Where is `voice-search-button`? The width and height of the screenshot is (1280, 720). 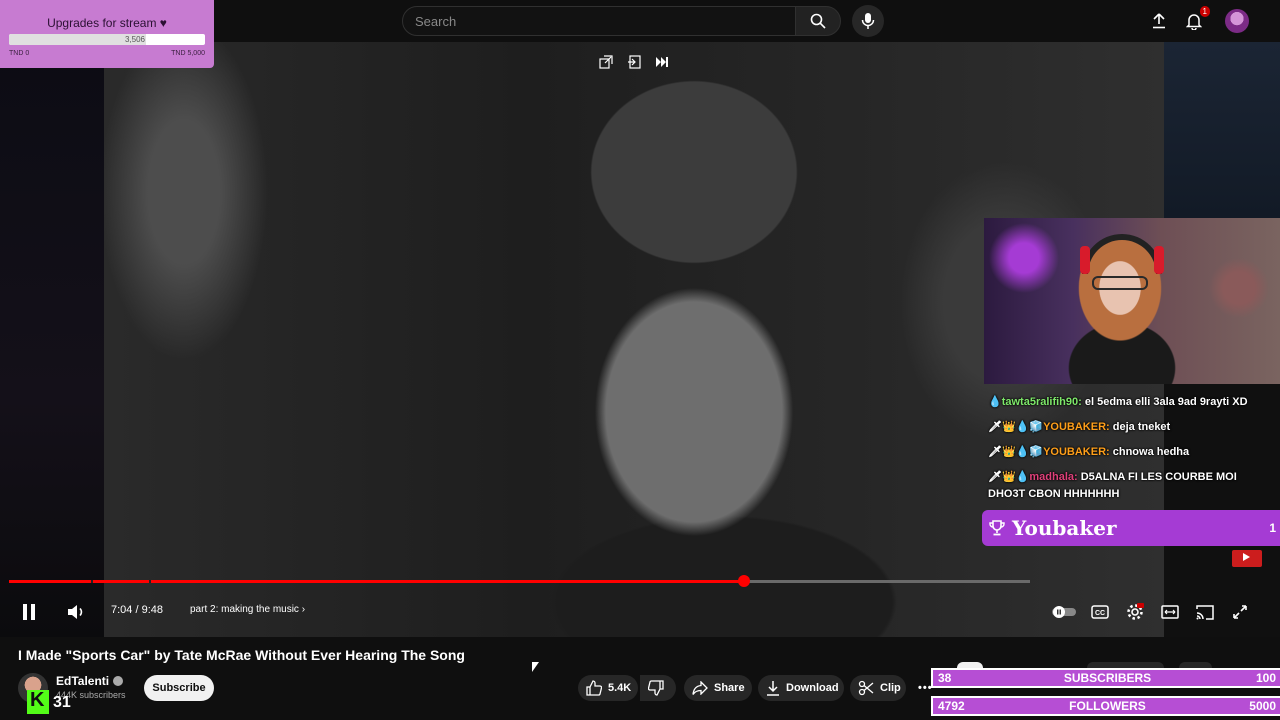
voice-search-button is located at coordinates (868, 21).